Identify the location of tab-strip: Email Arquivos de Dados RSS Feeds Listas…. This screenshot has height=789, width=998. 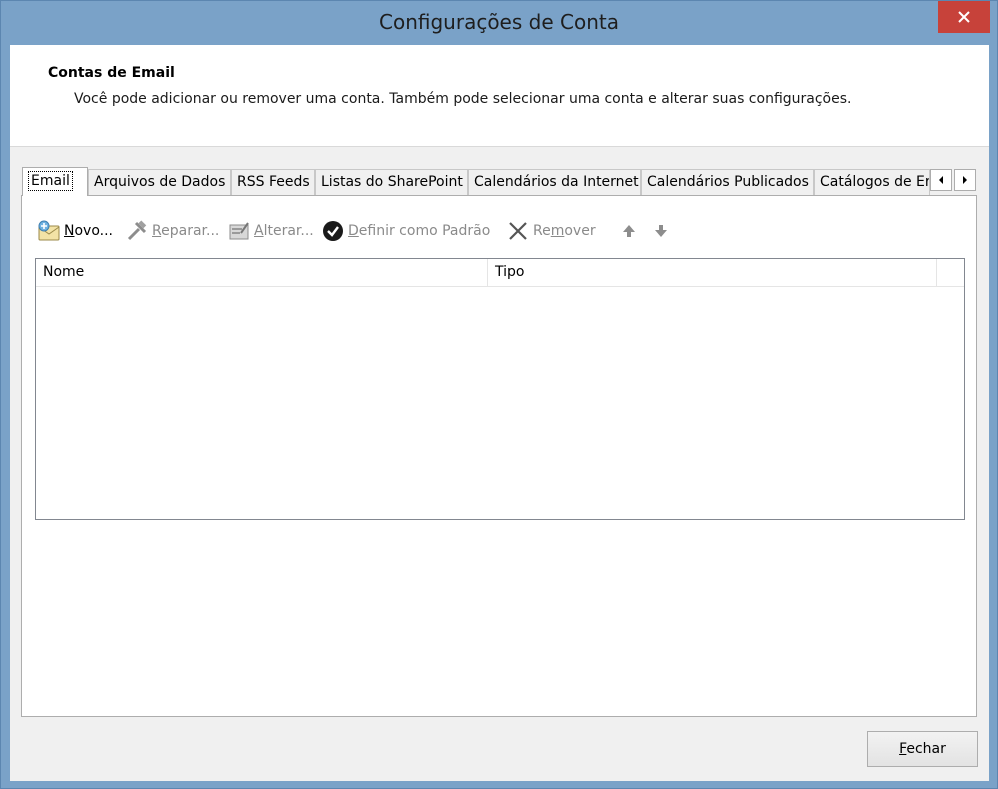
(492, 181).